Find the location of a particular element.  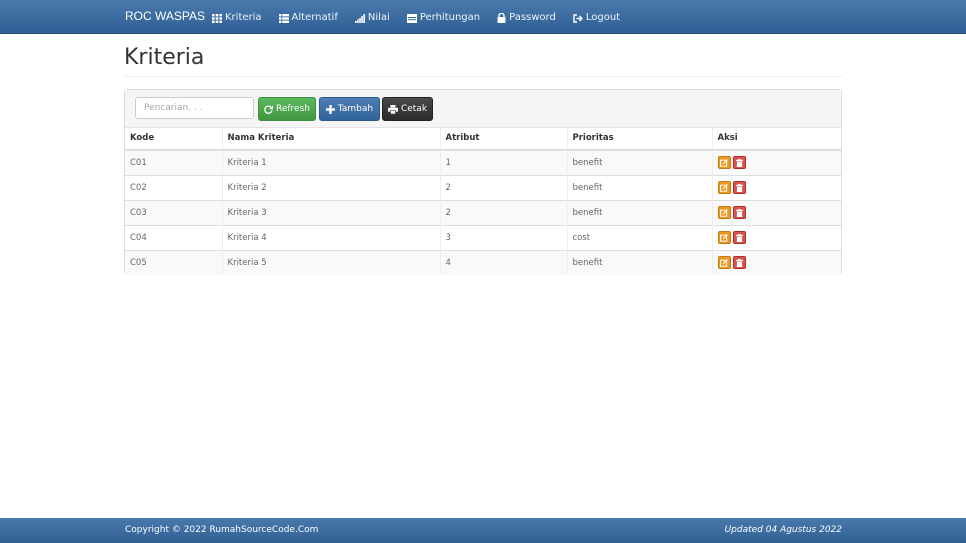

nav-label-perhitungan: Perhitungan is located at coordinates (450, 17).